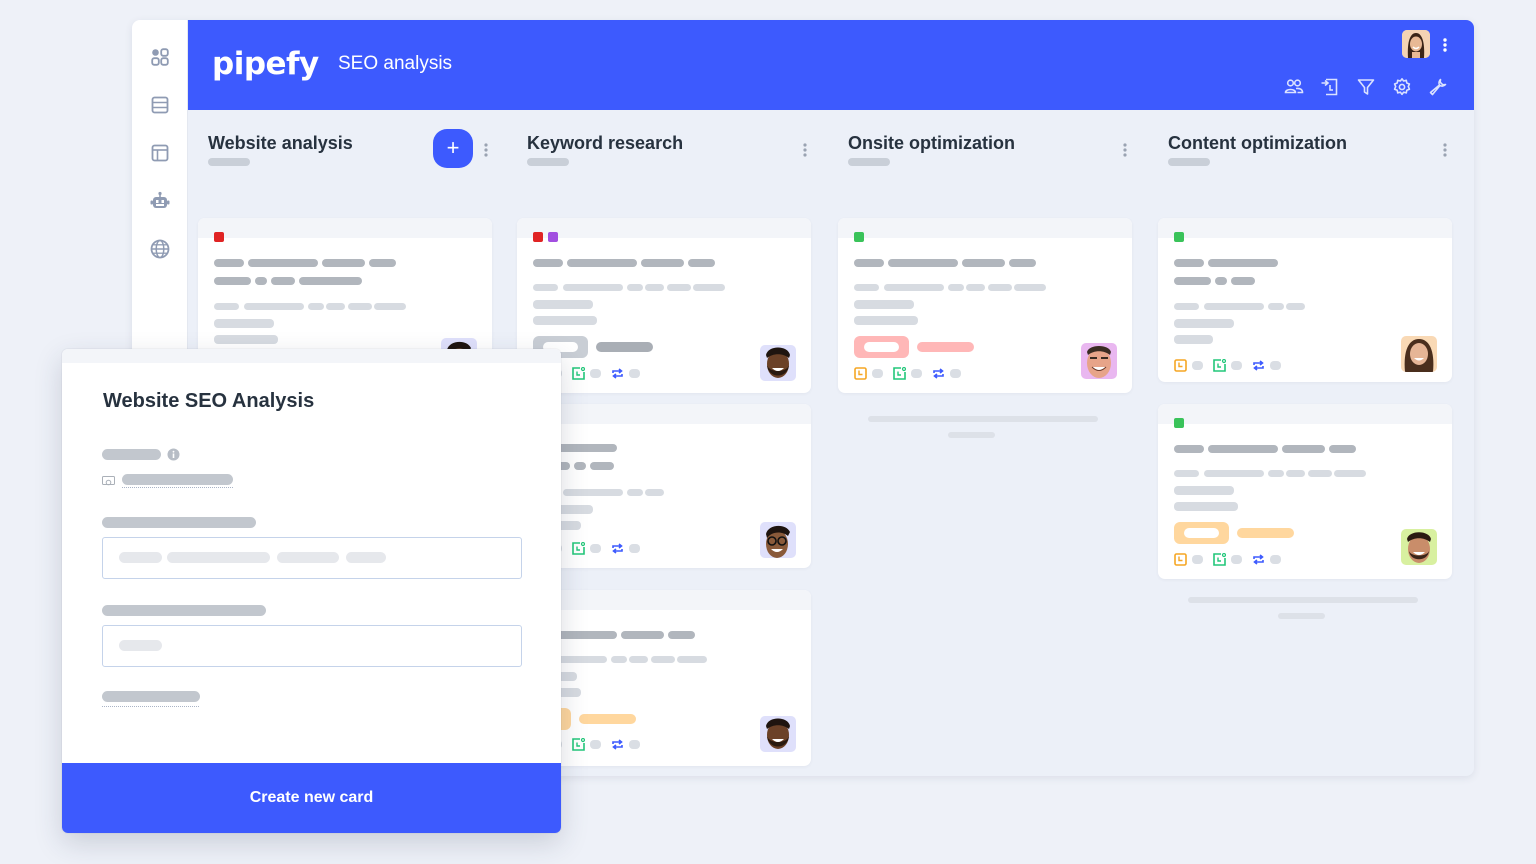 The image size is (1536, 864). I want to click on filter-icon, so click(1366, 87).